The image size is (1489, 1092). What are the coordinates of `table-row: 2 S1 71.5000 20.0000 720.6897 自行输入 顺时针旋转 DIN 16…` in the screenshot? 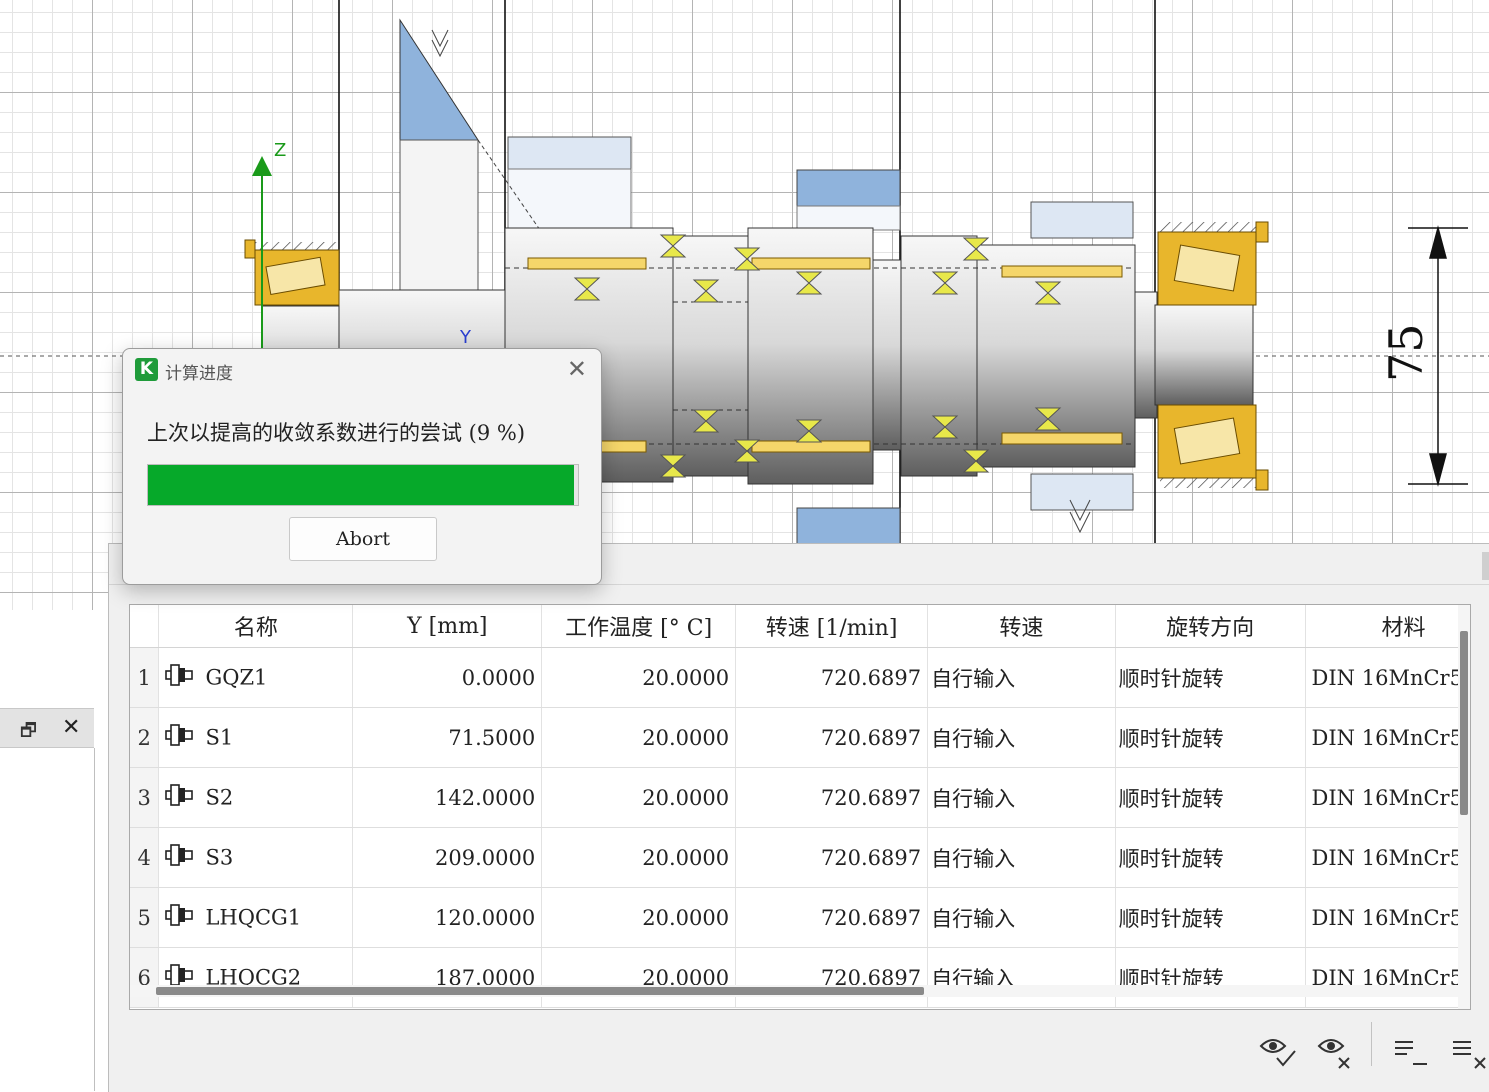 It's located at (800, 737).